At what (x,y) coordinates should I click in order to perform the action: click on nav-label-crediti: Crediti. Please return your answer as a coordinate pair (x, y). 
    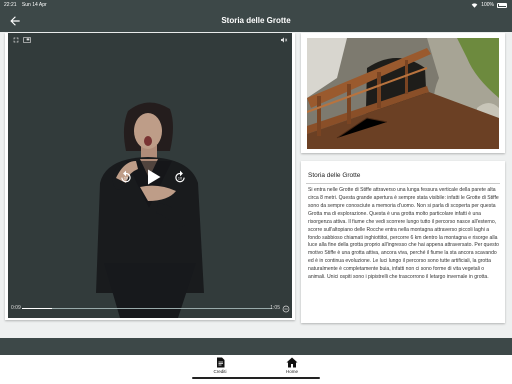
    Looking at the image, I should click on (220, 371).